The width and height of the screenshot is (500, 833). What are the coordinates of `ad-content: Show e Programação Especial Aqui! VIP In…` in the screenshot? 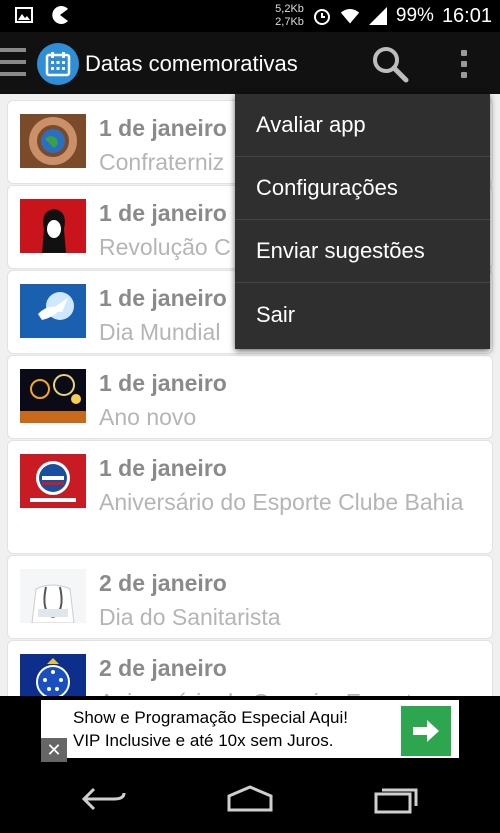 It's located at (250, 731).